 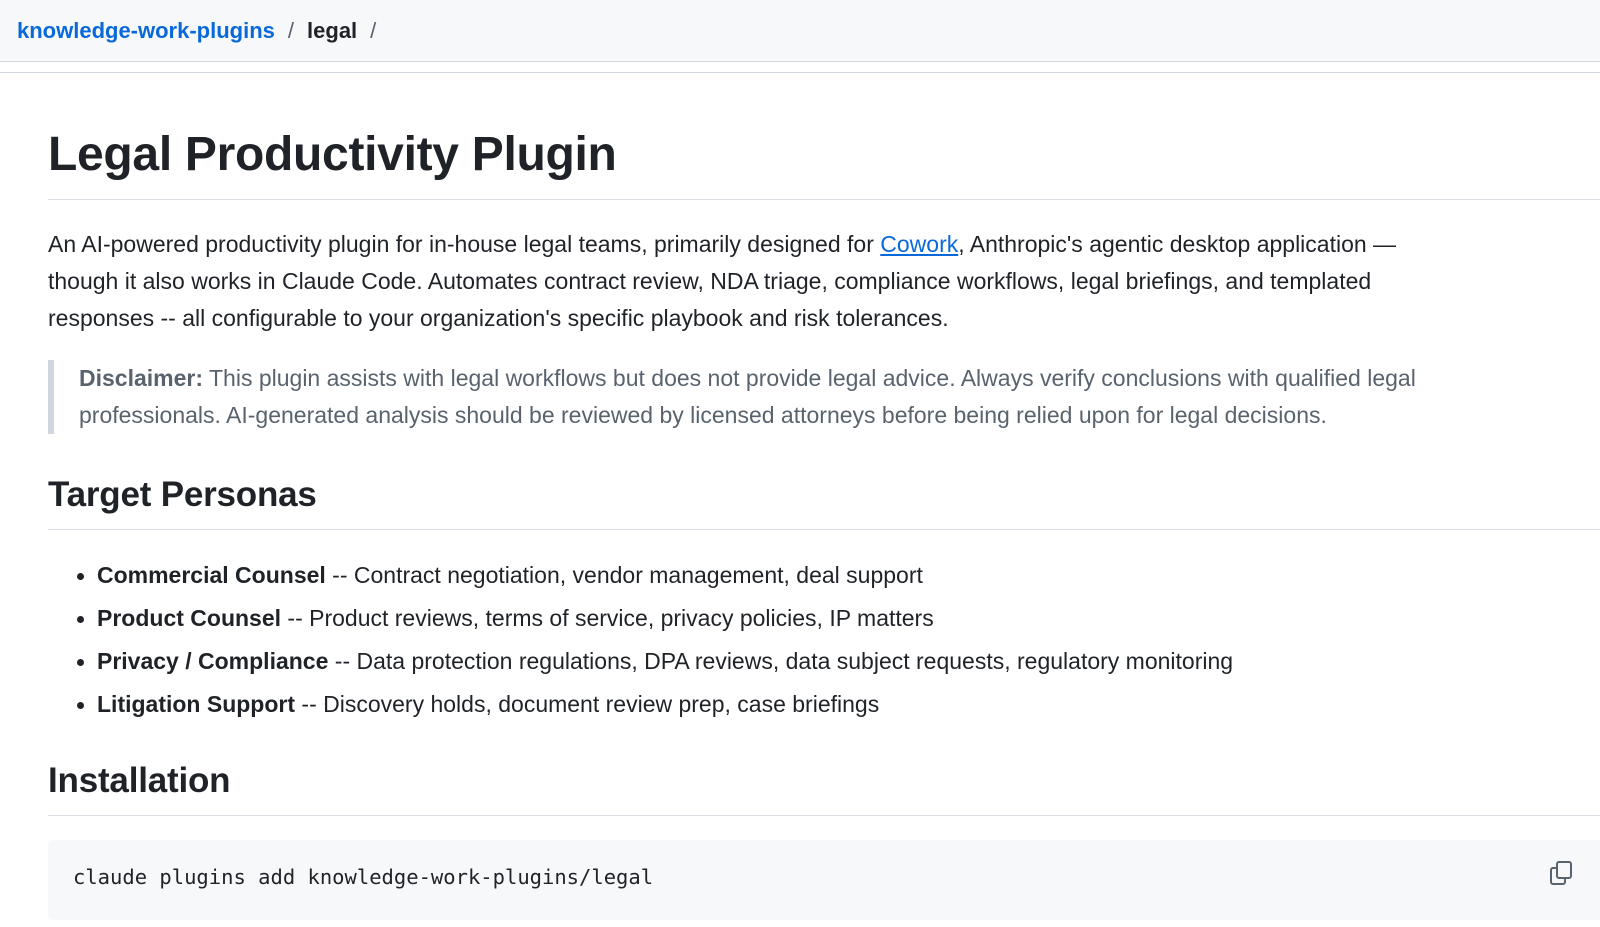 I want to click on persona-name: Commercial Counsel, so click(x=211, y=575).